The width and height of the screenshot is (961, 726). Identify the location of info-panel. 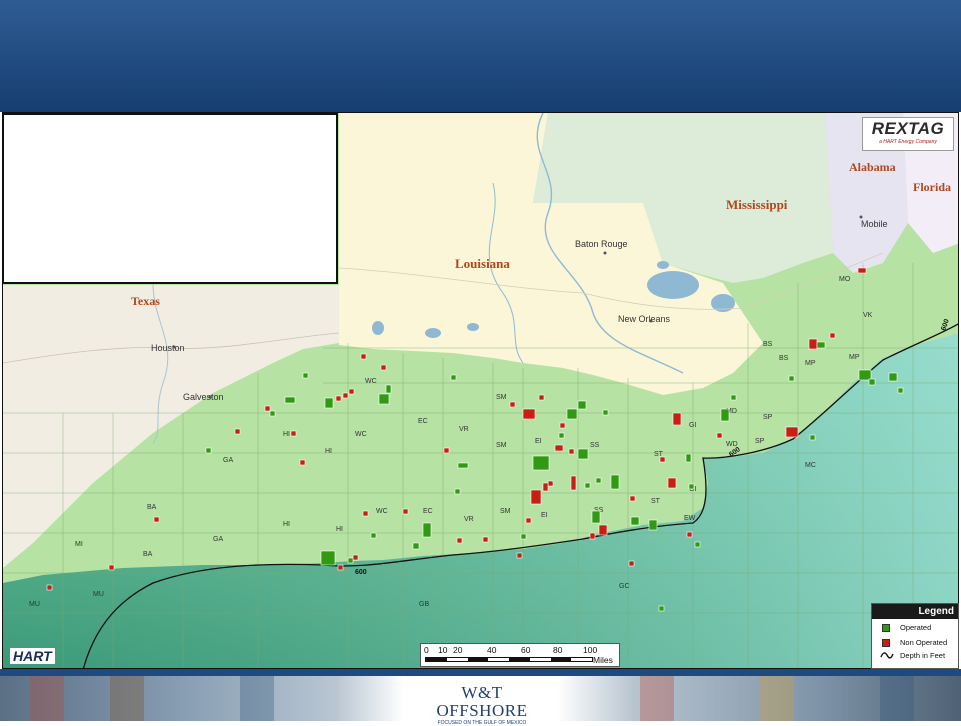
(170, 198).